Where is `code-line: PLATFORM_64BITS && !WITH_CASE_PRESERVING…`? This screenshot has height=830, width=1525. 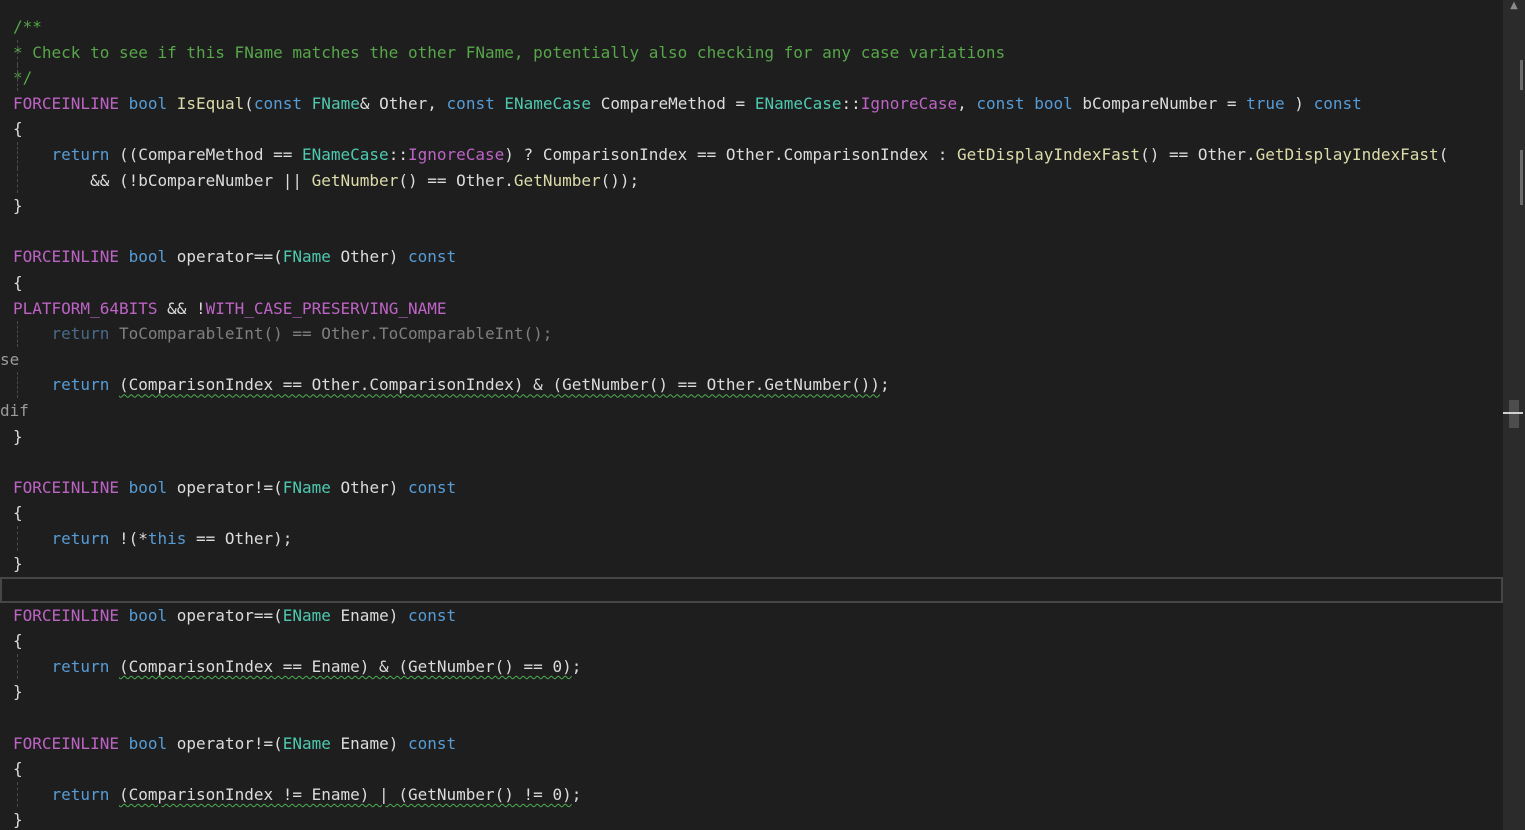
code-line: PLATFORM_64BITS && !WITH_CASE_PRESERVING… is located at coordinates (751, 309).